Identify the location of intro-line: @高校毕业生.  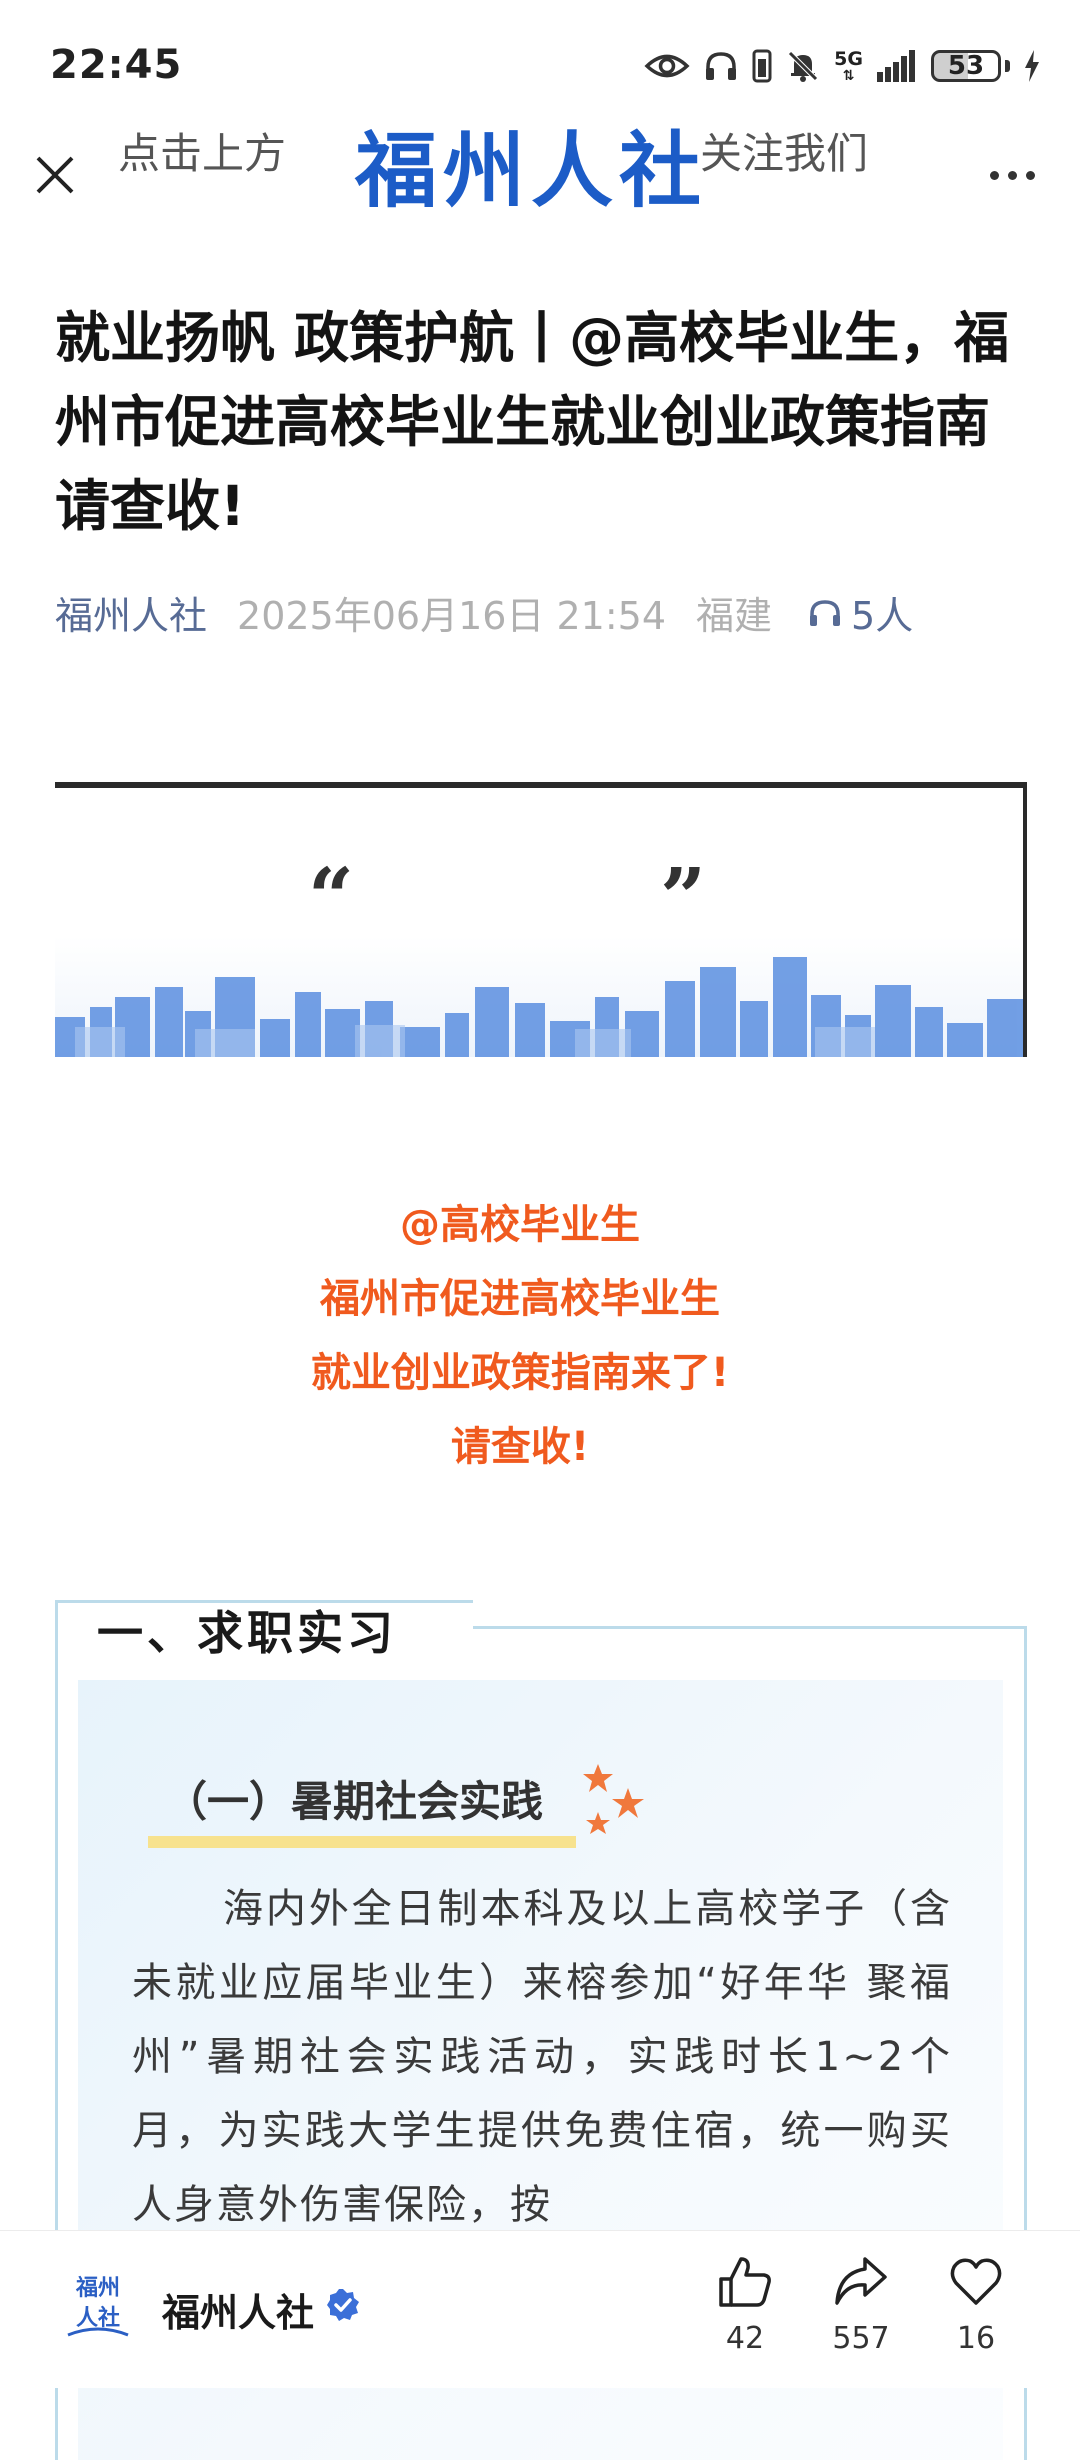
(520, 1225).